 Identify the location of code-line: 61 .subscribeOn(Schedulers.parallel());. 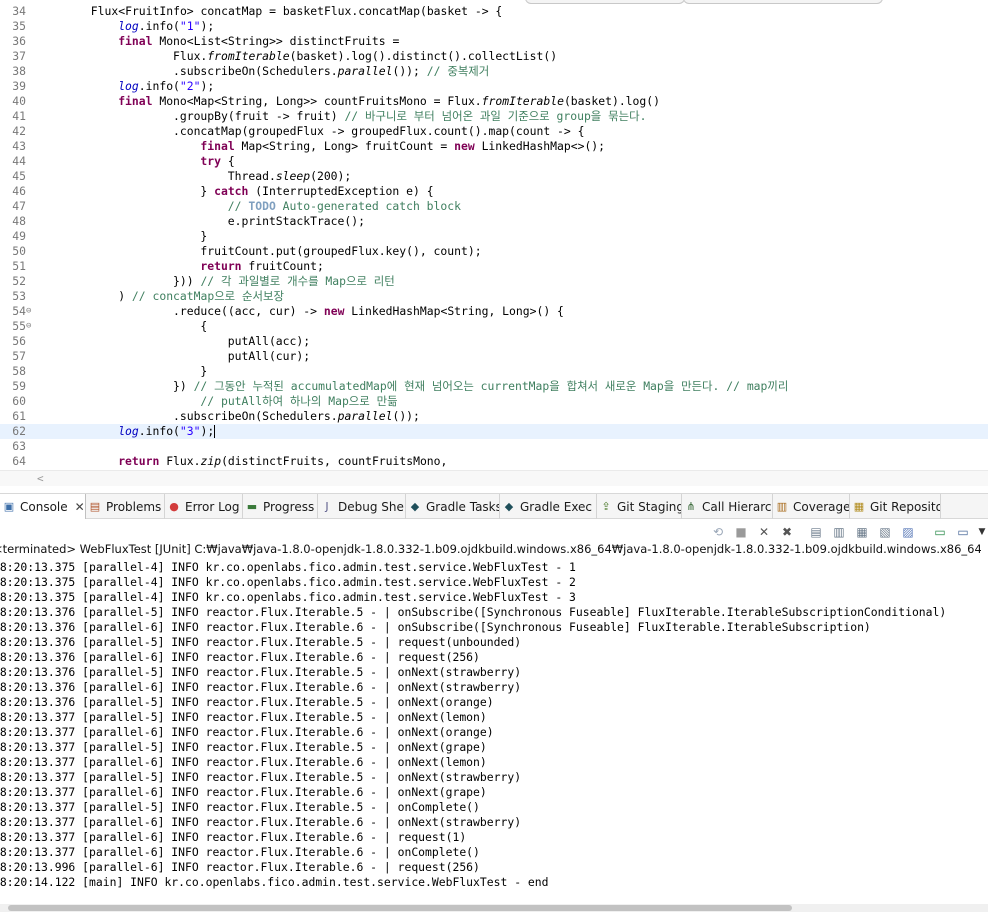
(494, 416).